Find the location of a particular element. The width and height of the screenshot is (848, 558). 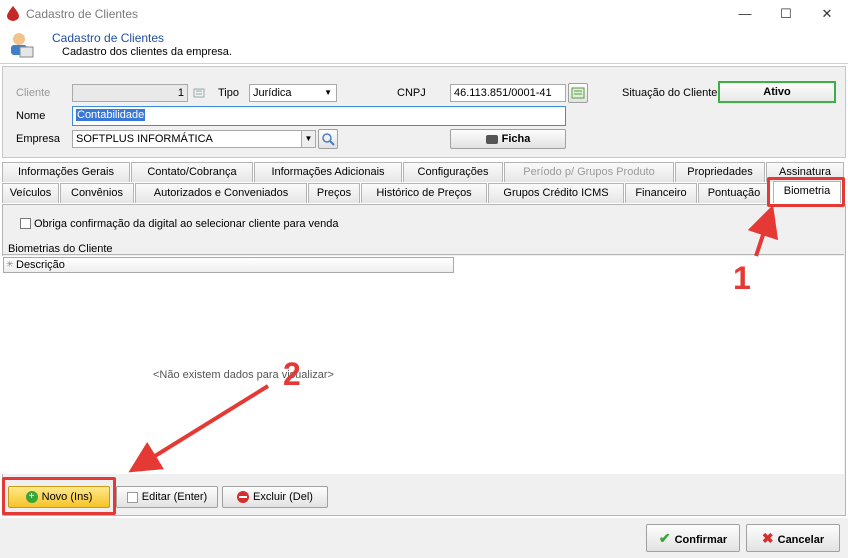

nome-value: Contabilidade is located at coordinates (111, 115).